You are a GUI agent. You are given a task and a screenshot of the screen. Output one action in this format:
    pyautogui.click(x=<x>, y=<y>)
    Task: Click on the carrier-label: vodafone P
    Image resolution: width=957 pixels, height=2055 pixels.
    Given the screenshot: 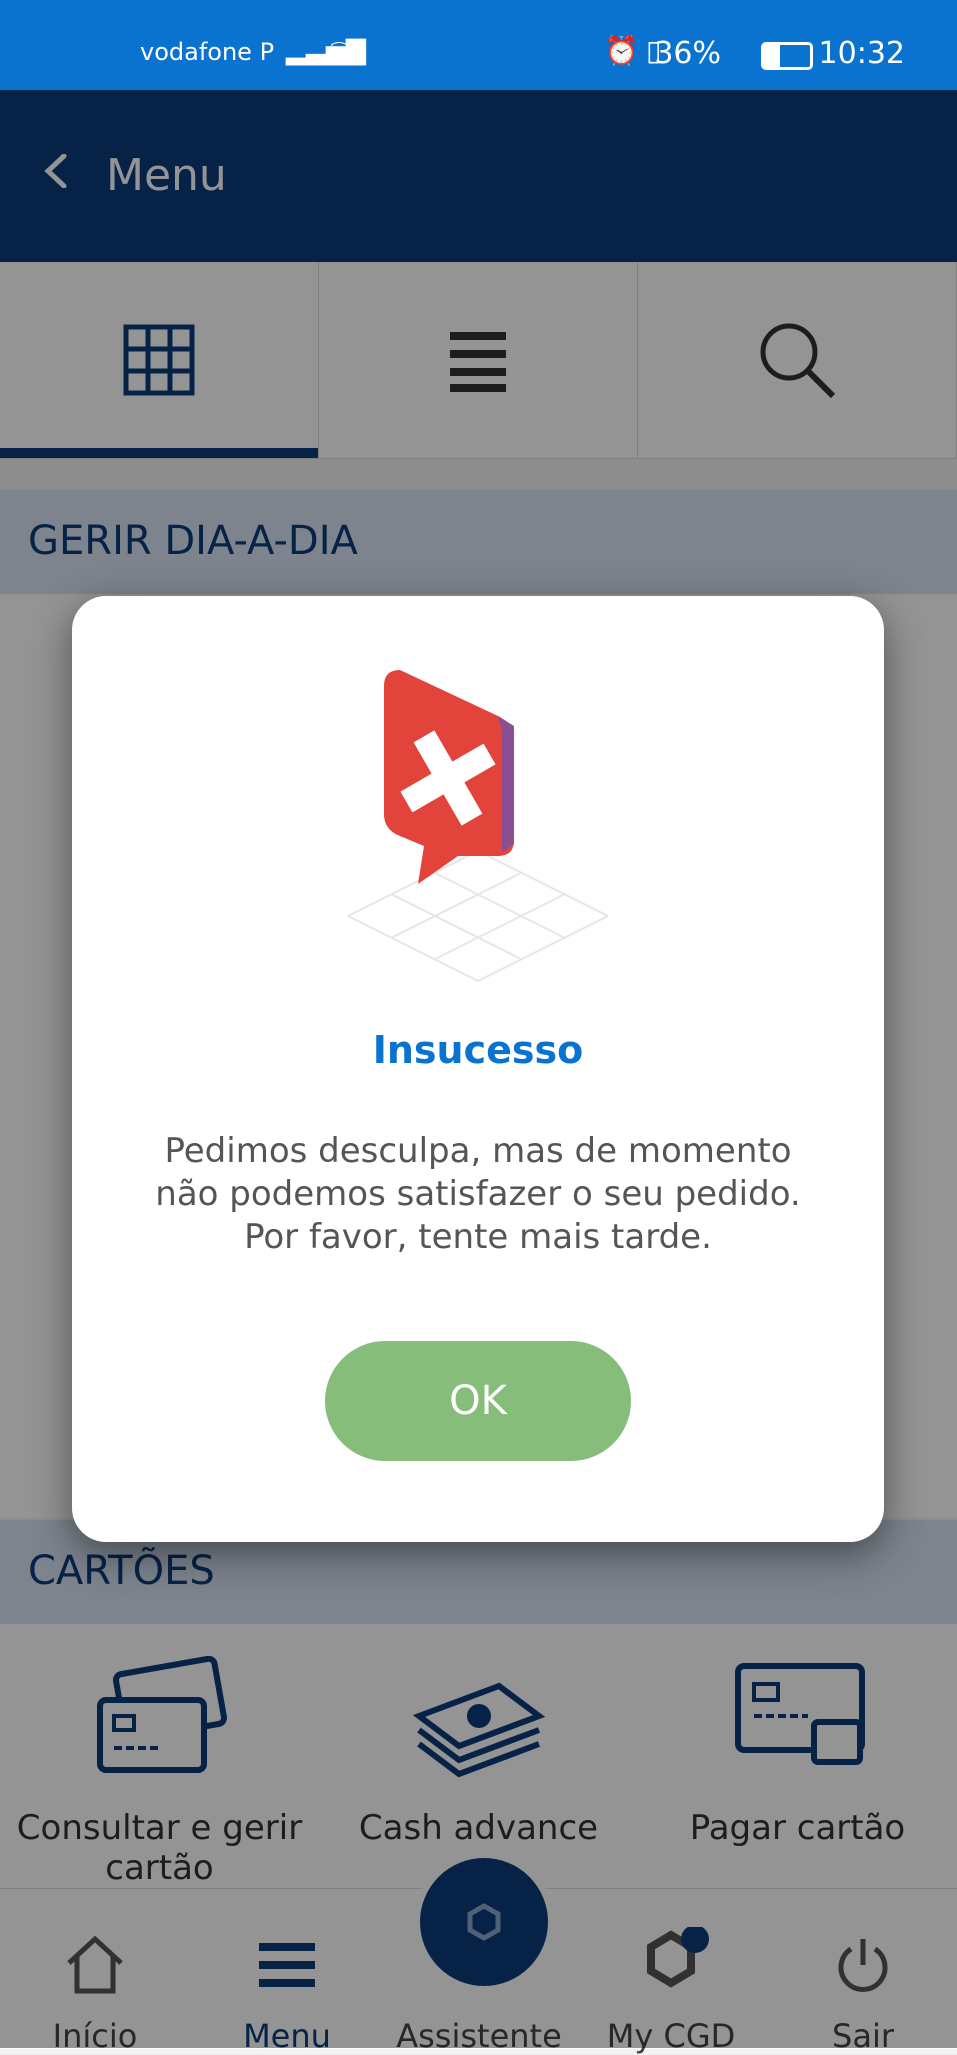 What is the action you would take?
    pyautogui.click(x=207, y=52)
    